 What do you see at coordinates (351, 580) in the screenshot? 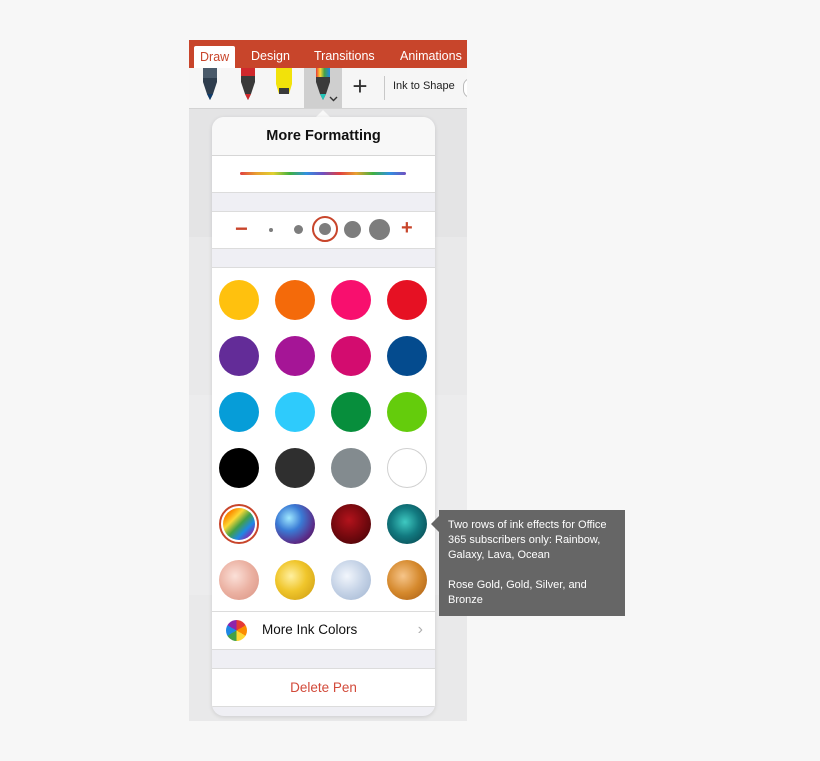
I see `ink-effect-silver` at bounding box center [351, 580].